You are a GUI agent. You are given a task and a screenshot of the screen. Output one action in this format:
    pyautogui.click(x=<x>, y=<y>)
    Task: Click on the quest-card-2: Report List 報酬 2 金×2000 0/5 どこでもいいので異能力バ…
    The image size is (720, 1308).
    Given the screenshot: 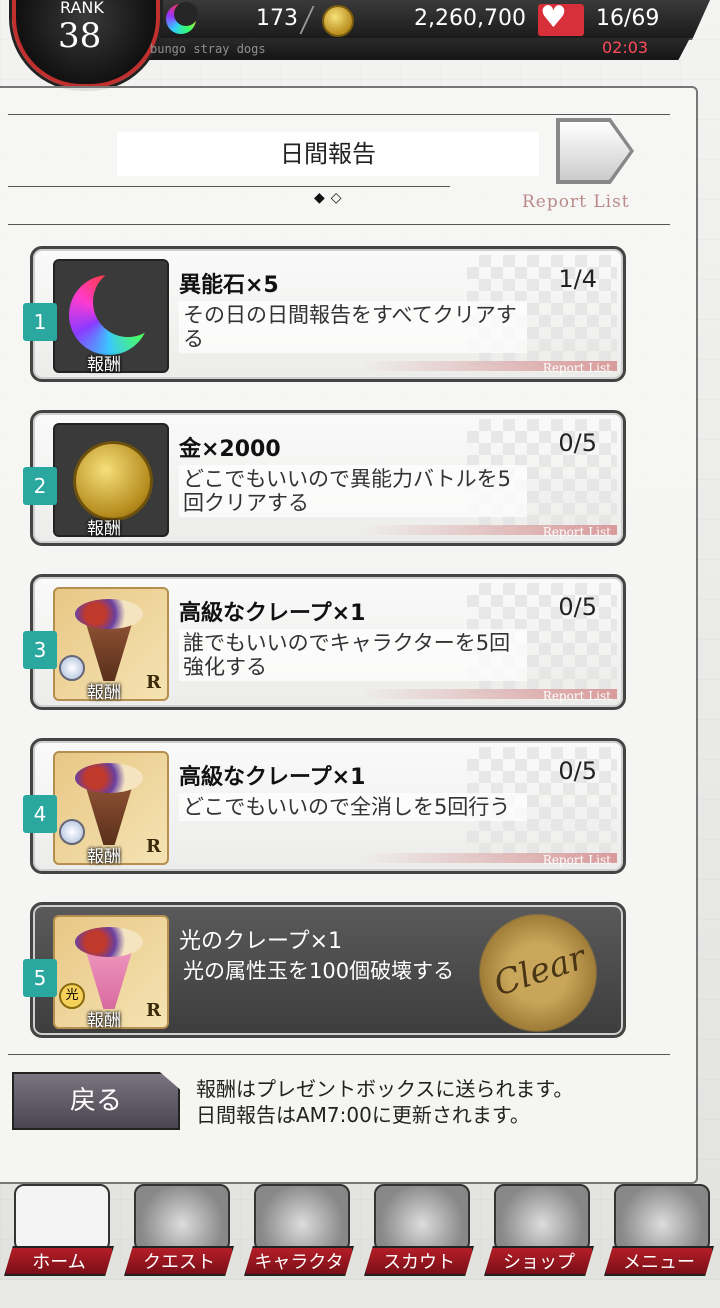 What is the action you would take?
    pyautogui.click(x=324, y=478)
    